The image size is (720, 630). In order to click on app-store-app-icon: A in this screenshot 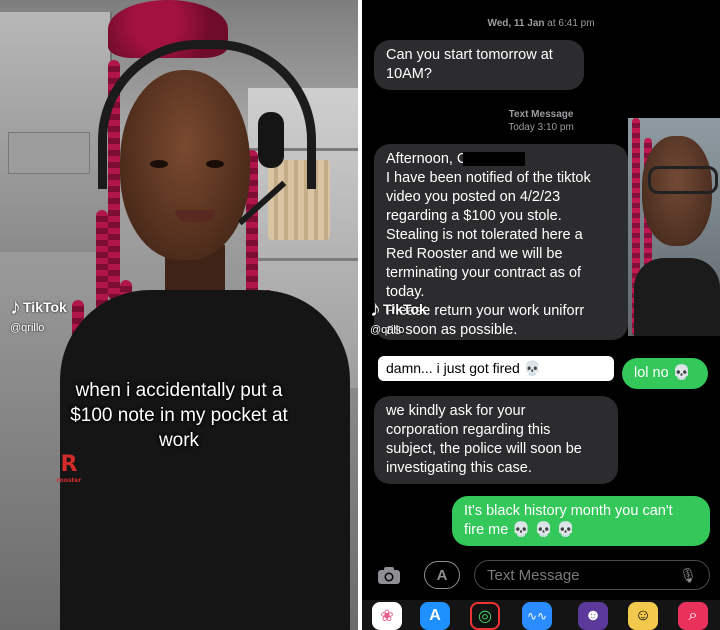, I will do `click(435, 616)`.